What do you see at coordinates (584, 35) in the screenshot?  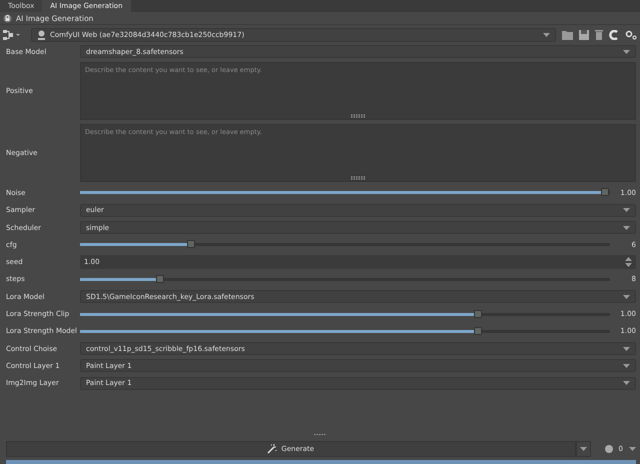 I see `save-icon` at bounding box center [584, 35].